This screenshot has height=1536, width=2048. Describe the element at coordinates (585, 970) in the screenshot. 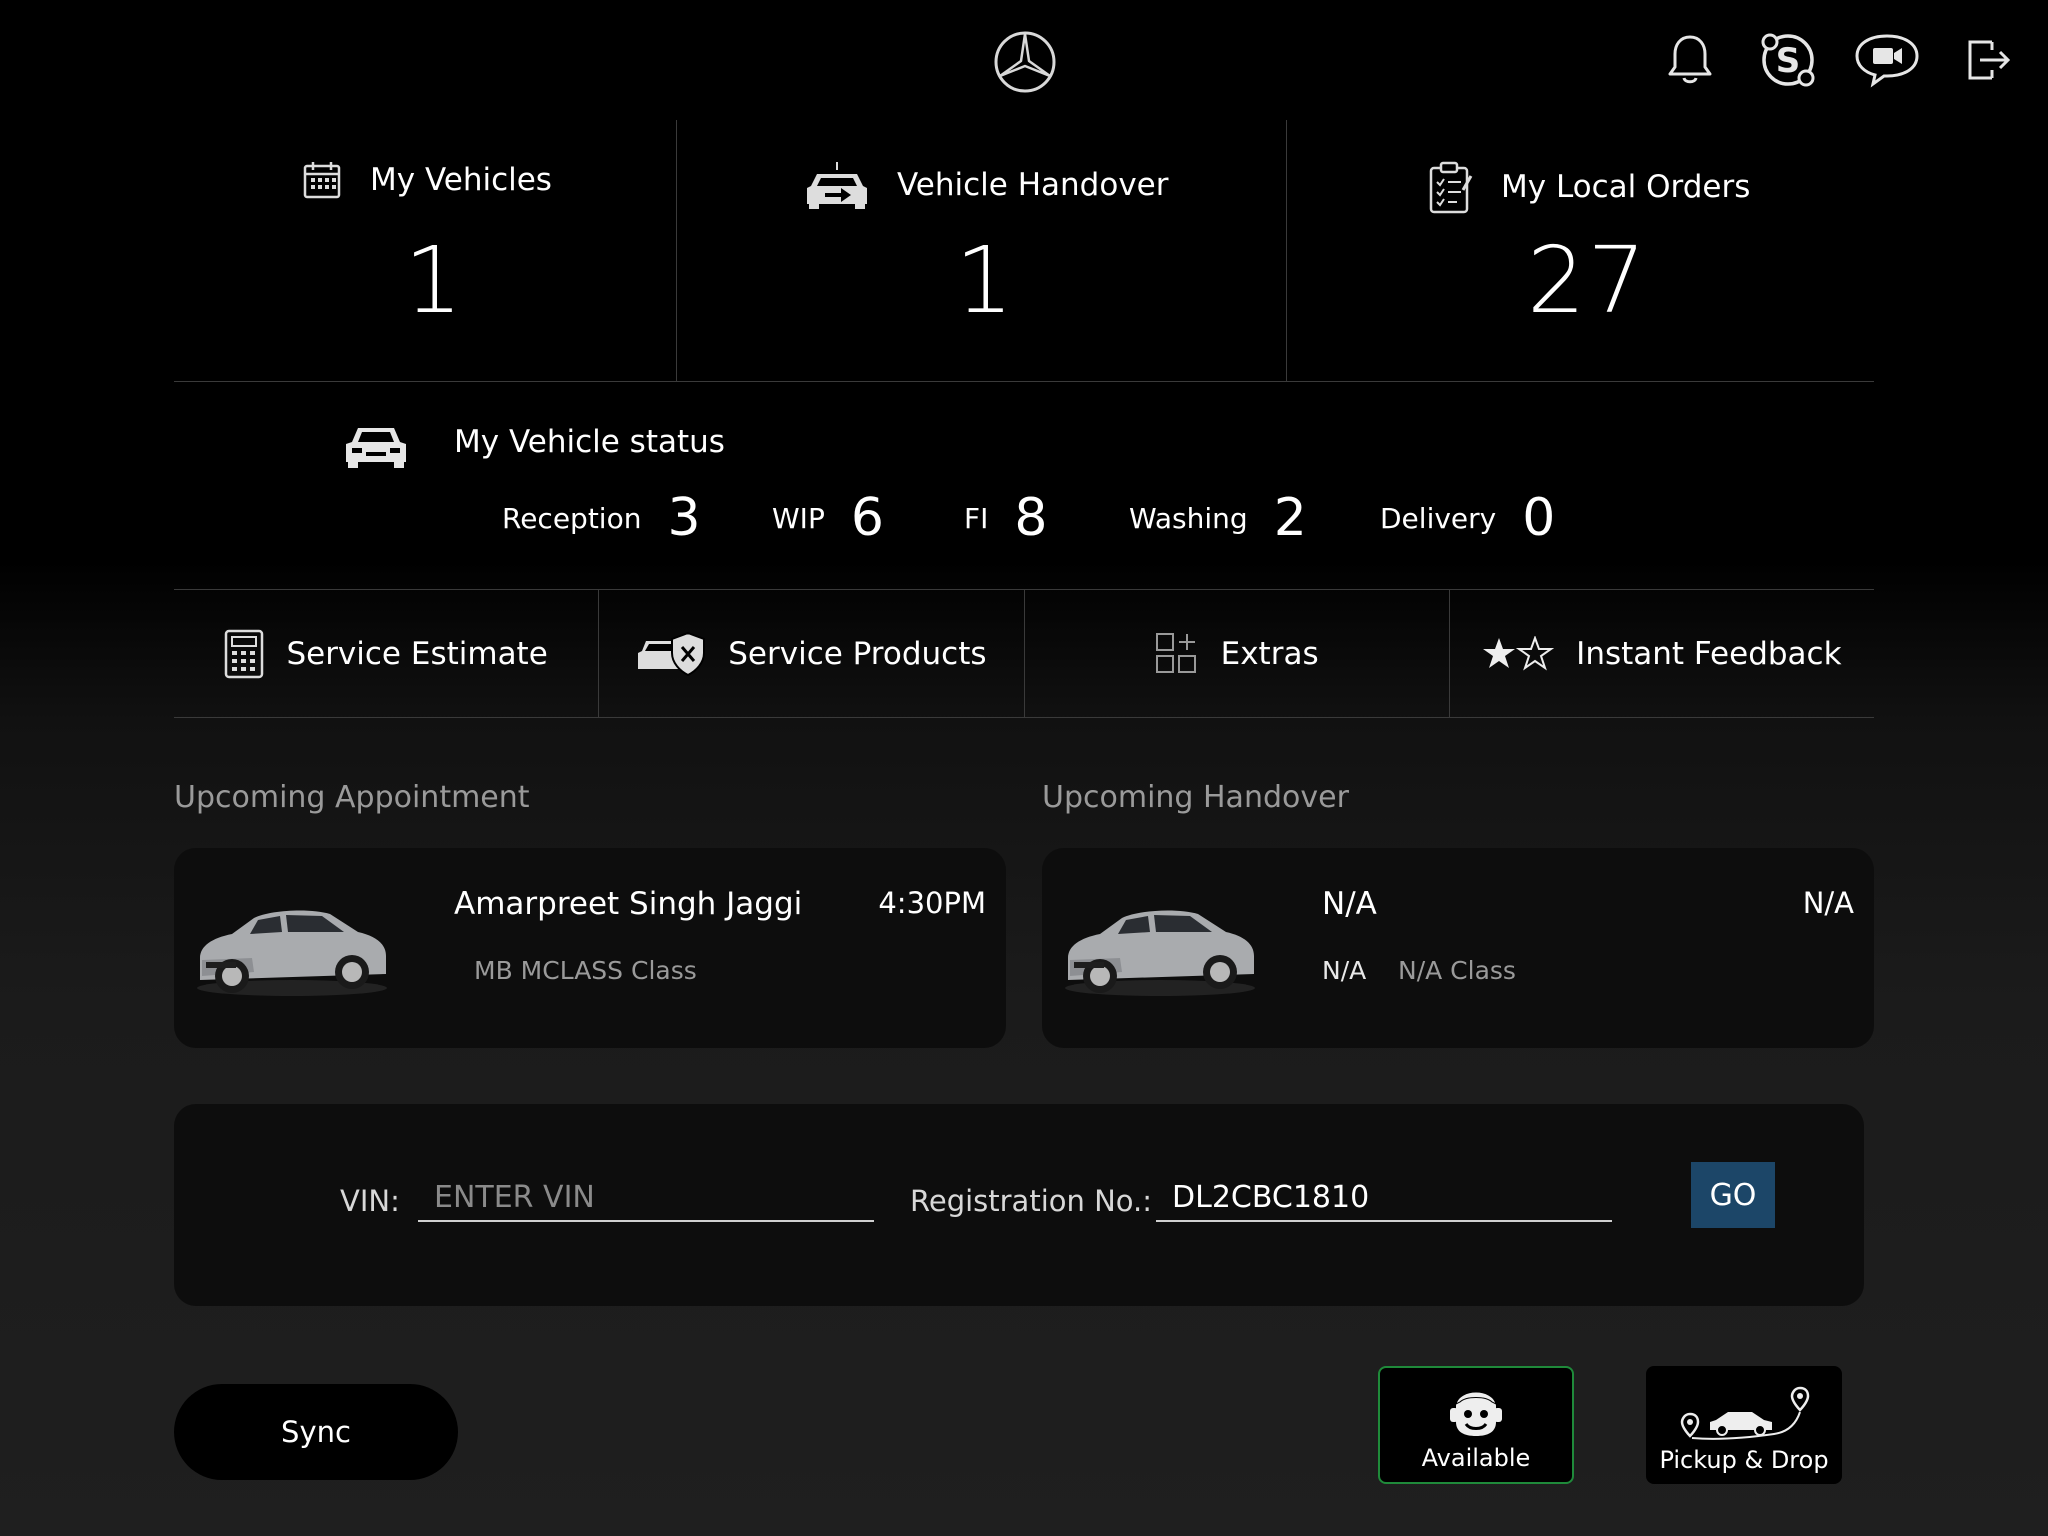

I see `vehicle-model: MB MCLASS Class` at that location.